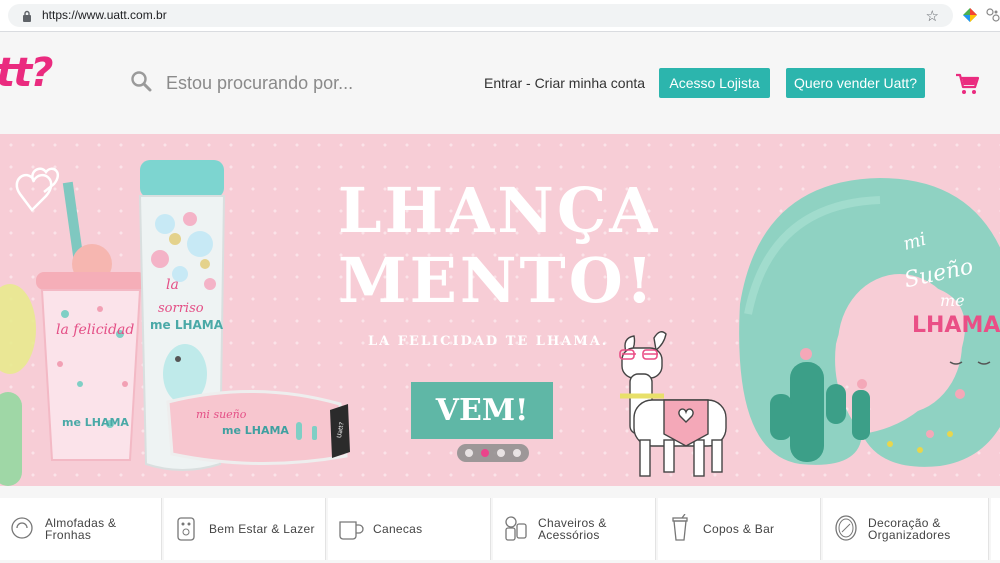 The height and width of the screenshot is (563, 1000). I want to click on category-copos: Copos & Bar, so click(739, 529).